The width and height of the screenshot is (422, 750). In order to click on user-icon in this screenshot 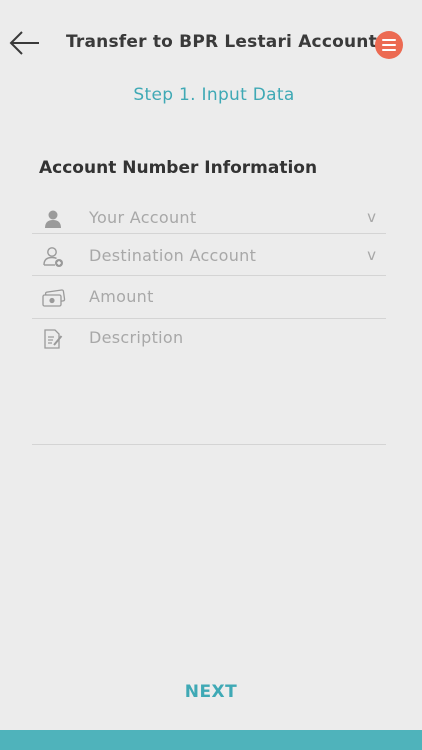, I will do `click(53, 219)`.